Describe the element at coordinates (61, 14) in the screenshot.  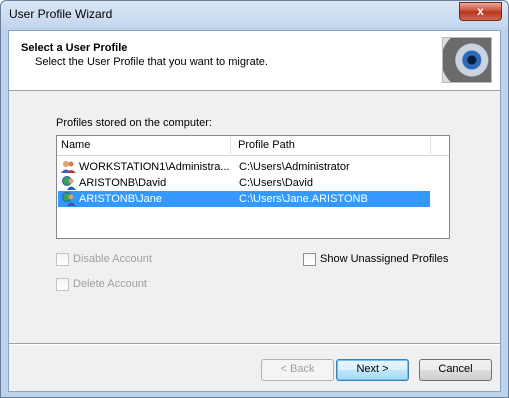
I see `window-title: User Profile Wizard` at that location.